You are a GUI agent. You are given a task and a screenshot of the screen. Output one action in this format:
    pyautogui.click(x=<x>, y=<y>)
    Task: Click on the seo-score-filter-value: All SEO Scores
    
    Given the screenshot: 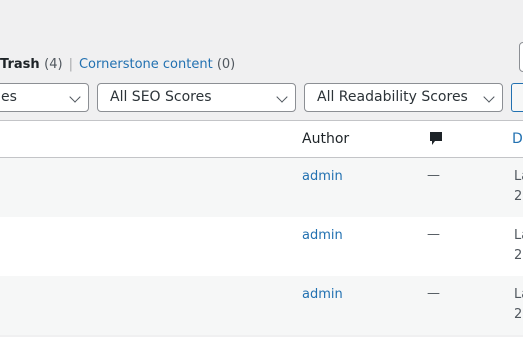 What is the action you would take?
    pyautogui.click(x=161, y=97)
    